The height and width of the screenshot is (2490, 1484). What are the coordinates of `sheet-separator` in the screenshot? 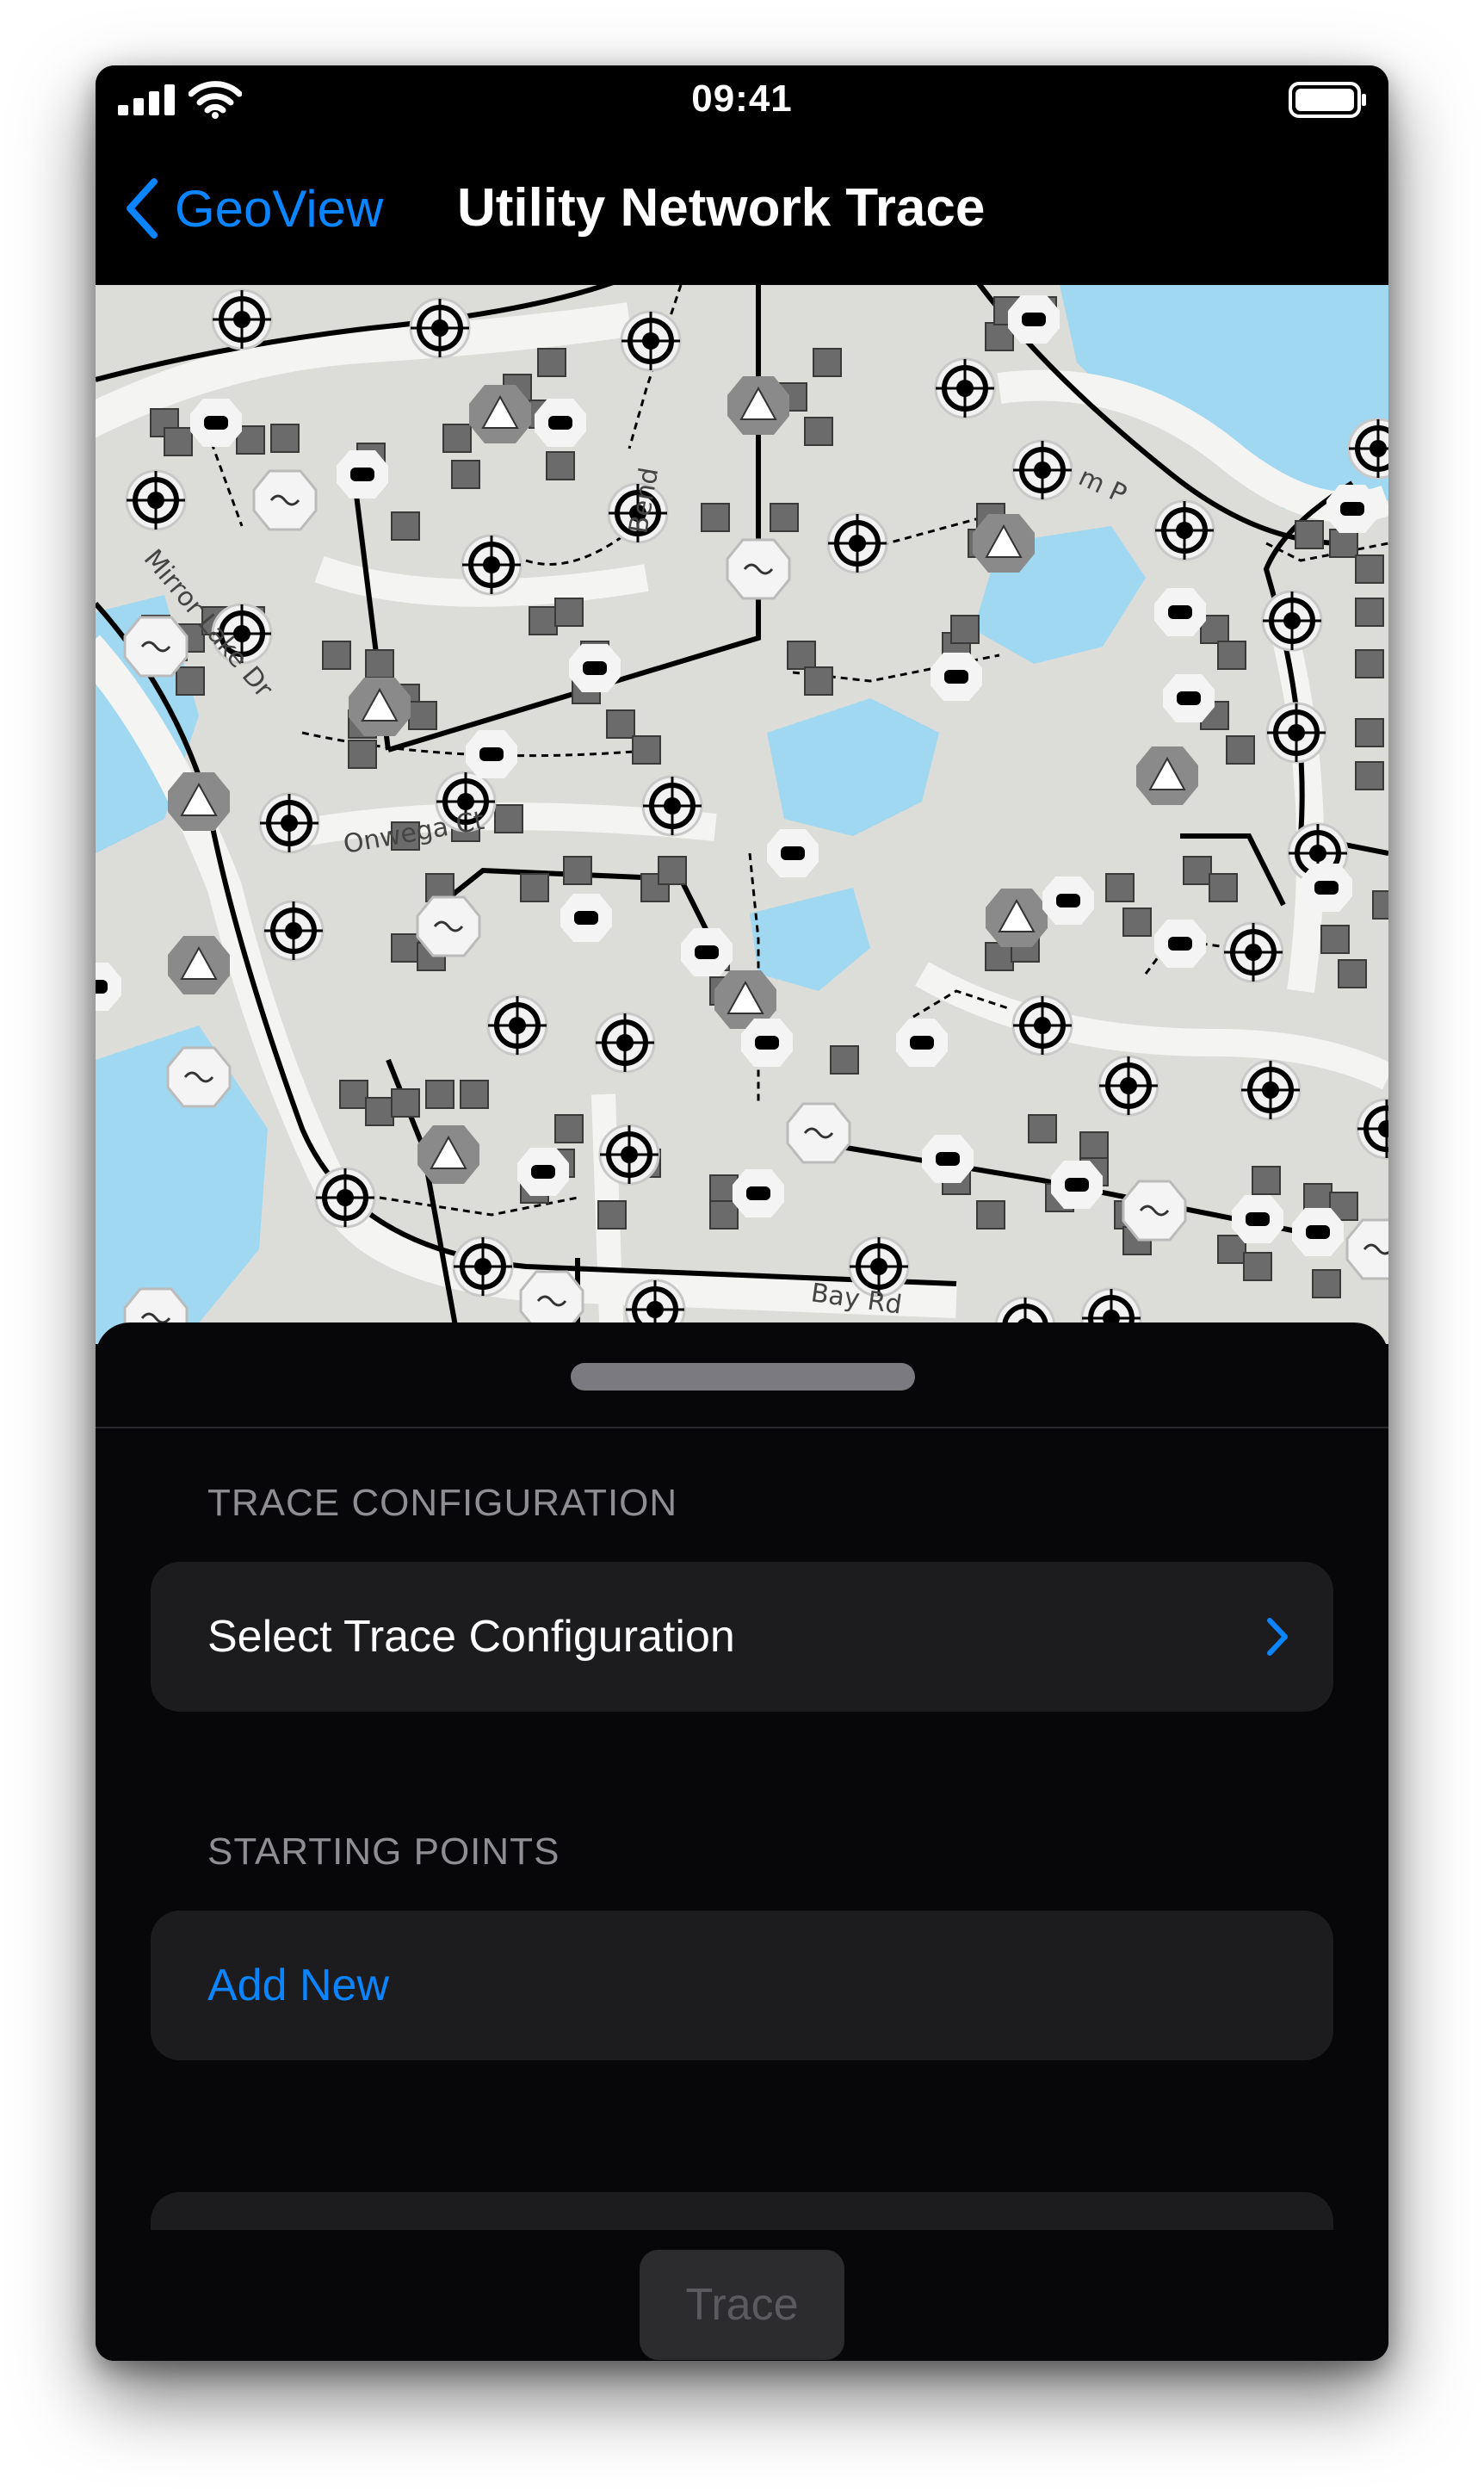 It's located at (742, 1428).